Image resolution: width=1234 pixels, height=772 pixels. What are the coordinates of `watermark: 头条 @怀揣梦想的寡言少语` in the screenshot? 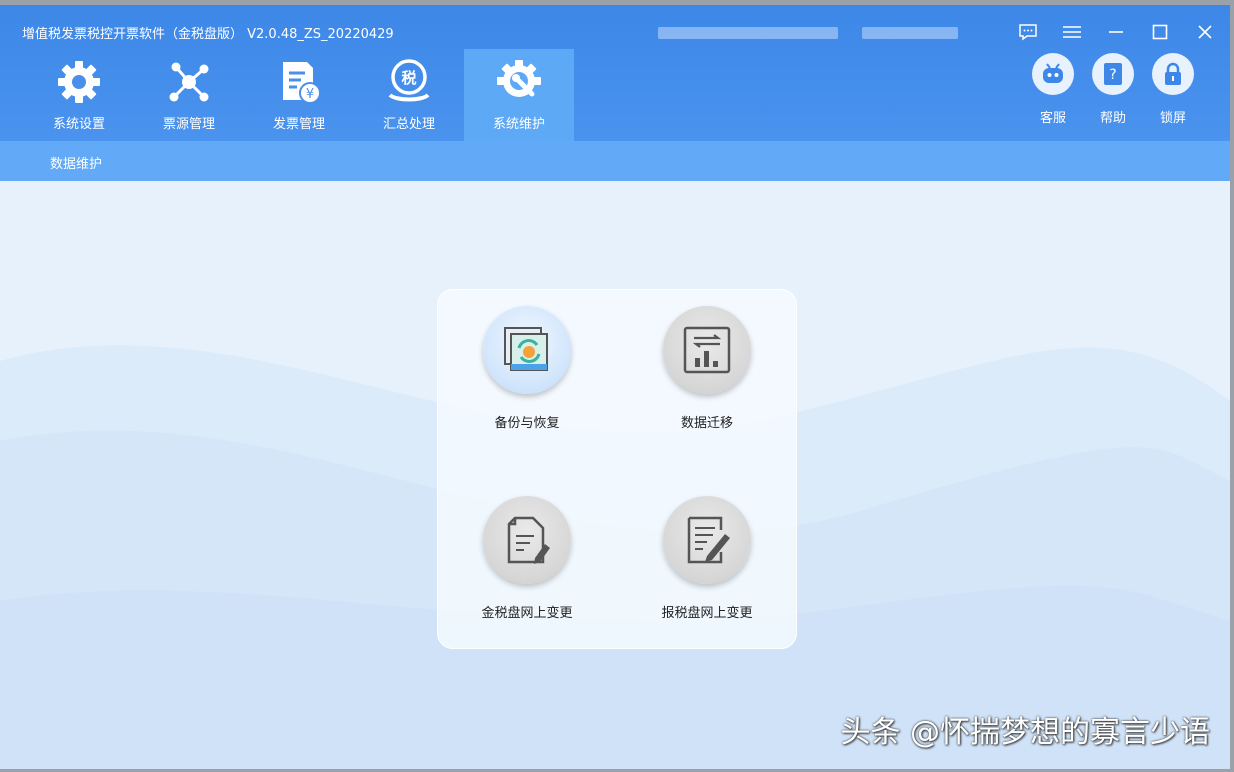 It's located at (1025, 732).